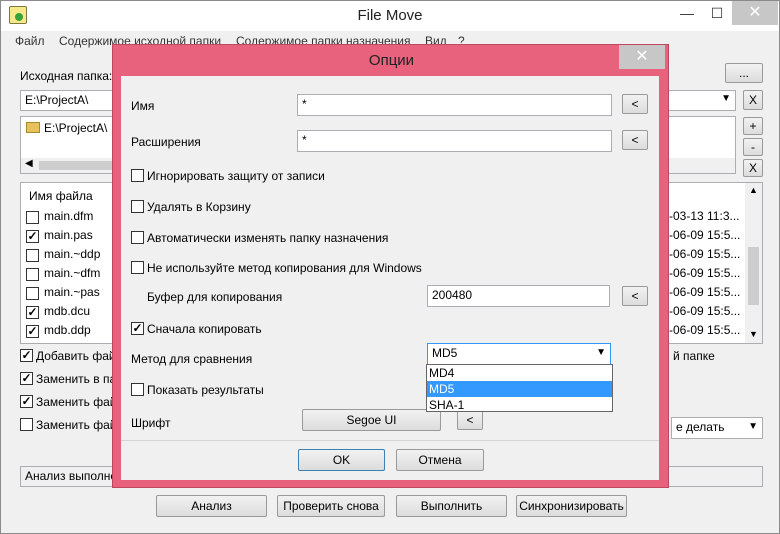 This screenshot has height=534, width=780. Describe the element at coordinates (33, 127) in the screenshot. I see `folder-icon` at that location.